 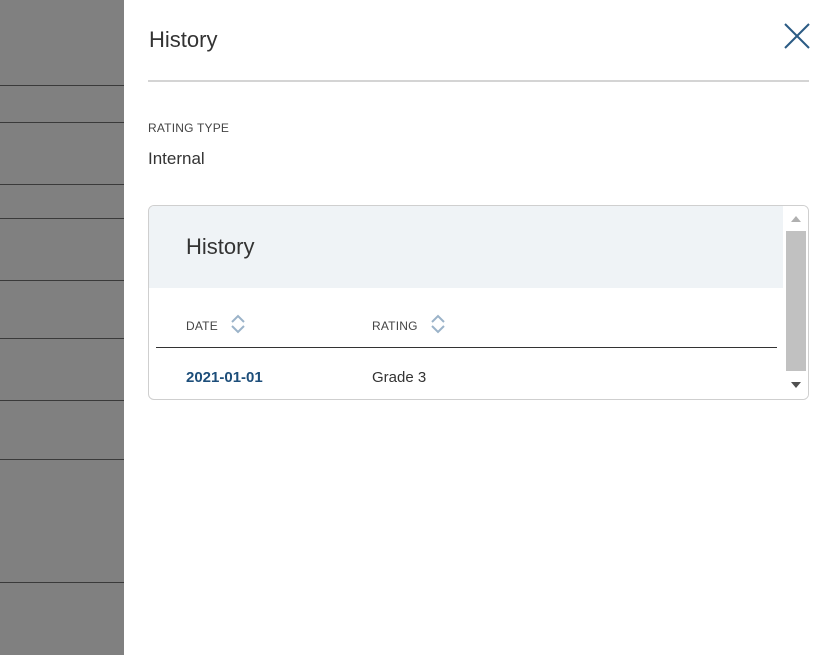 What do you see at coordinates (189, 128) in the screenshot?
I see `rating-type-label: RATING TYPE` at bounding box center [189, 128].